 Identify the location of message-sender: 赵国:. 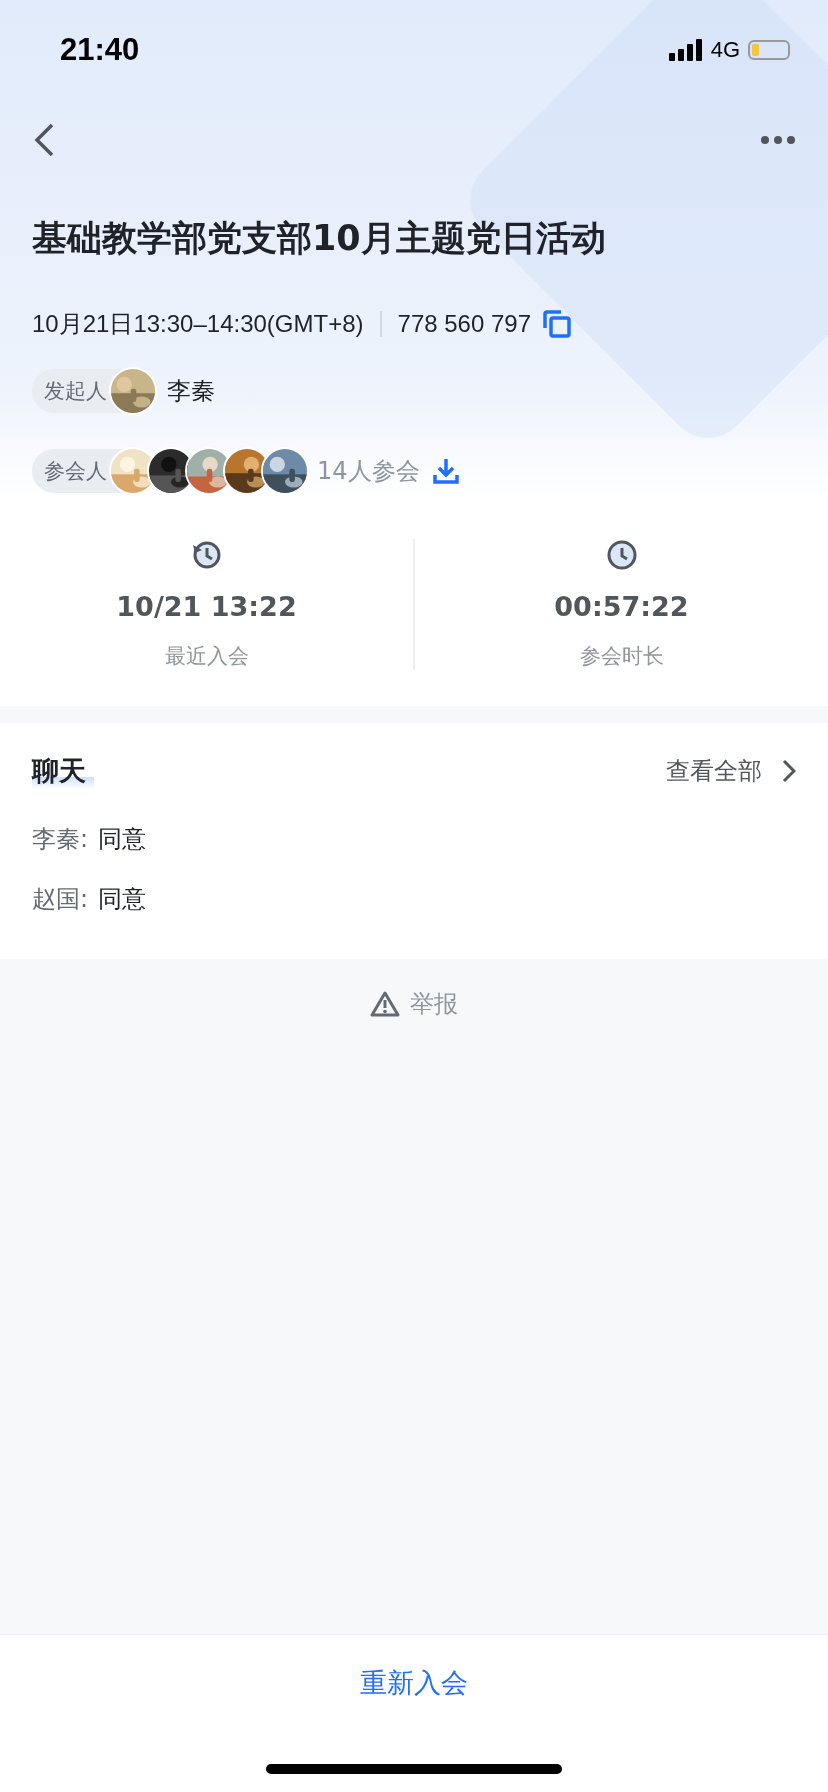
(60, 899).